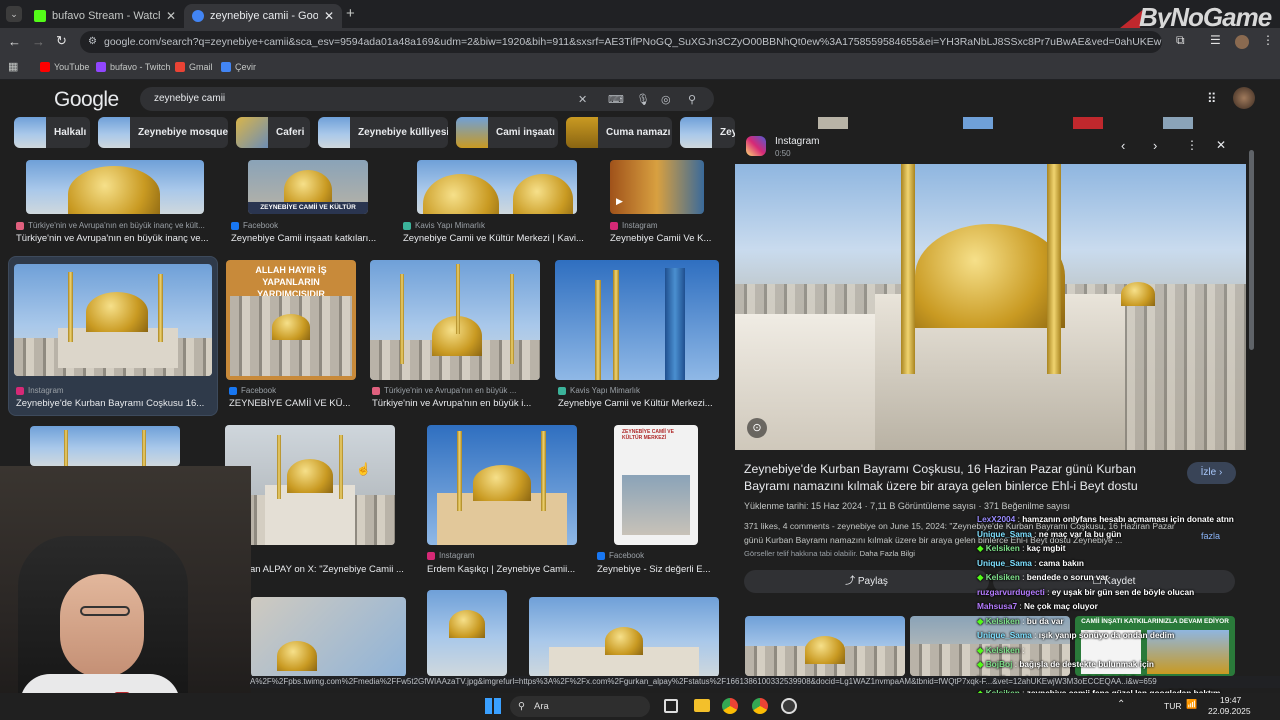 The image size is (1280, 720). I want to click on more-link: fazla, so click(1210, 536).